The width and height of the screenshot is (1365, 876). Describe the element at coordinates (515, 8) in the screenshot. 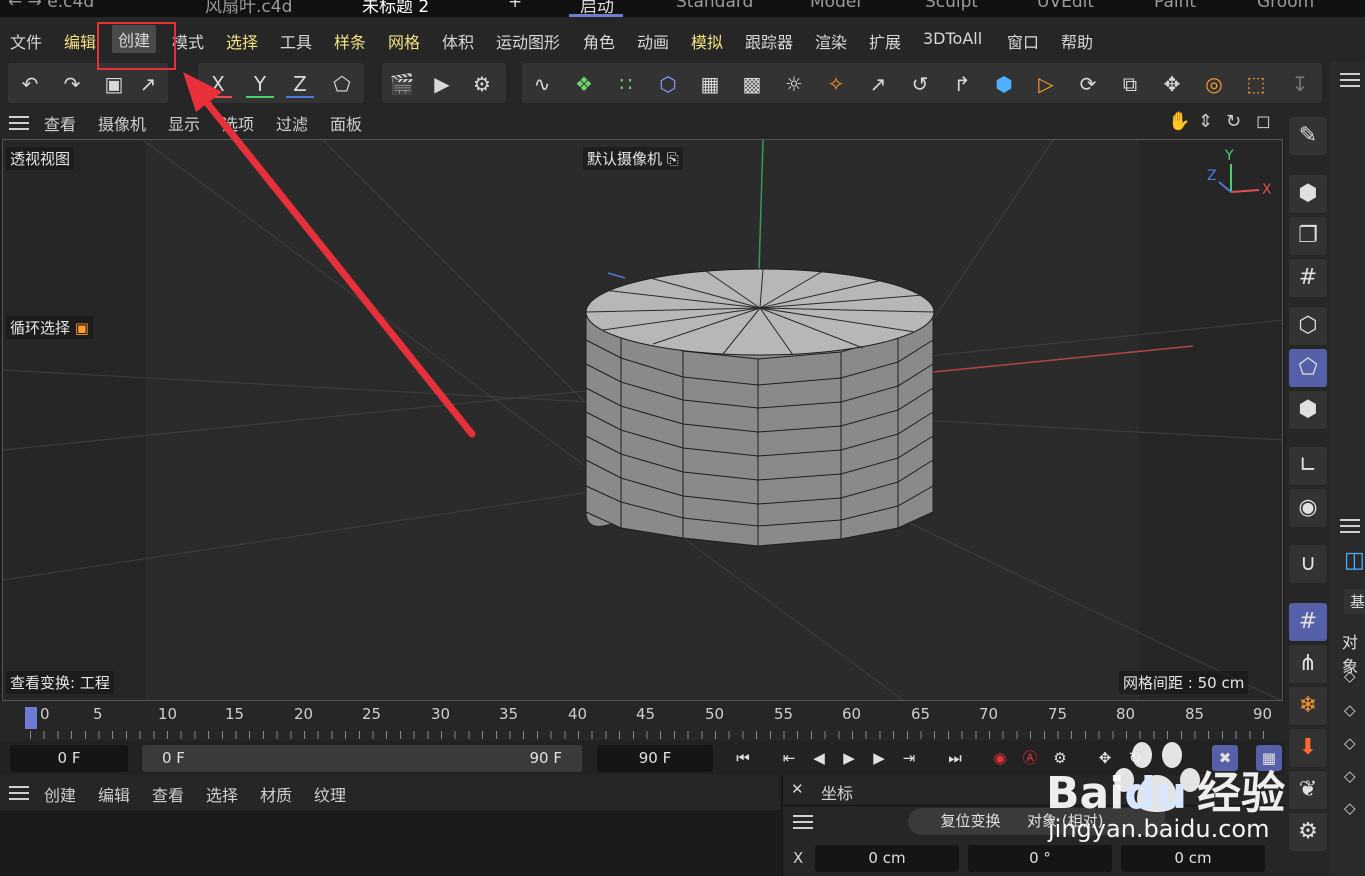

I see `new-tab-button: +` at that location.